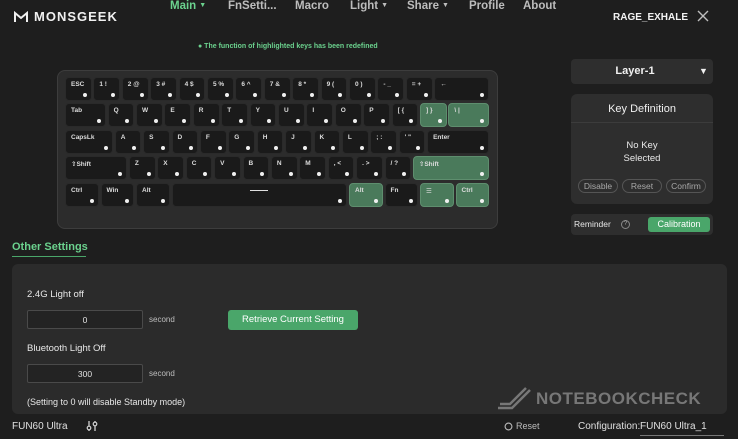 The height and width of the screenshot is (439, 738). What do you see at coordinates (412, 141) in the screenshot?
I see `key-symbol: ' "` at bounding box center [412, 141].